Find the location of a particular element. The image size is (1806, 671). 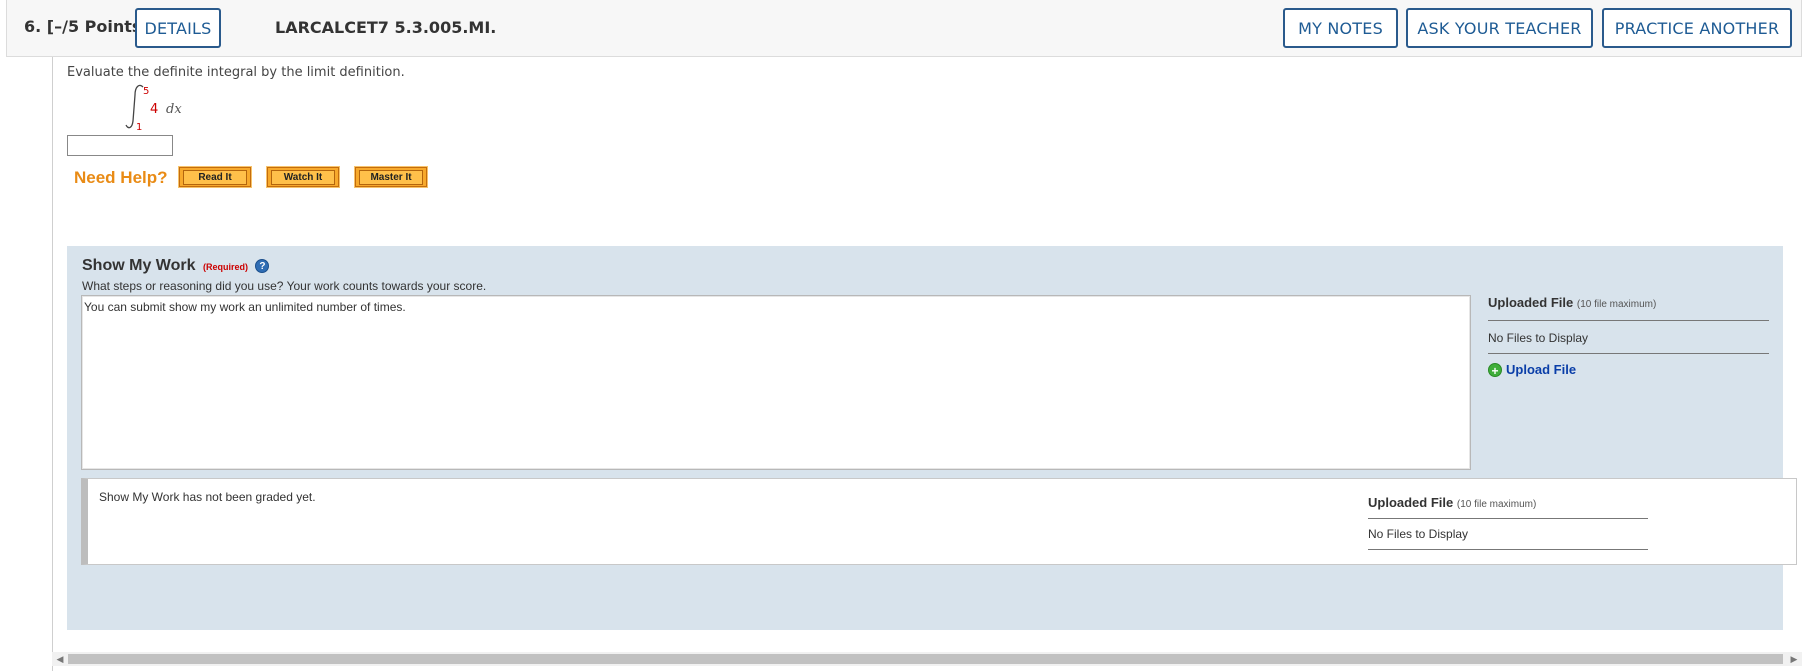

watch-it-label: Watch It is located at coordinates (303, 177).